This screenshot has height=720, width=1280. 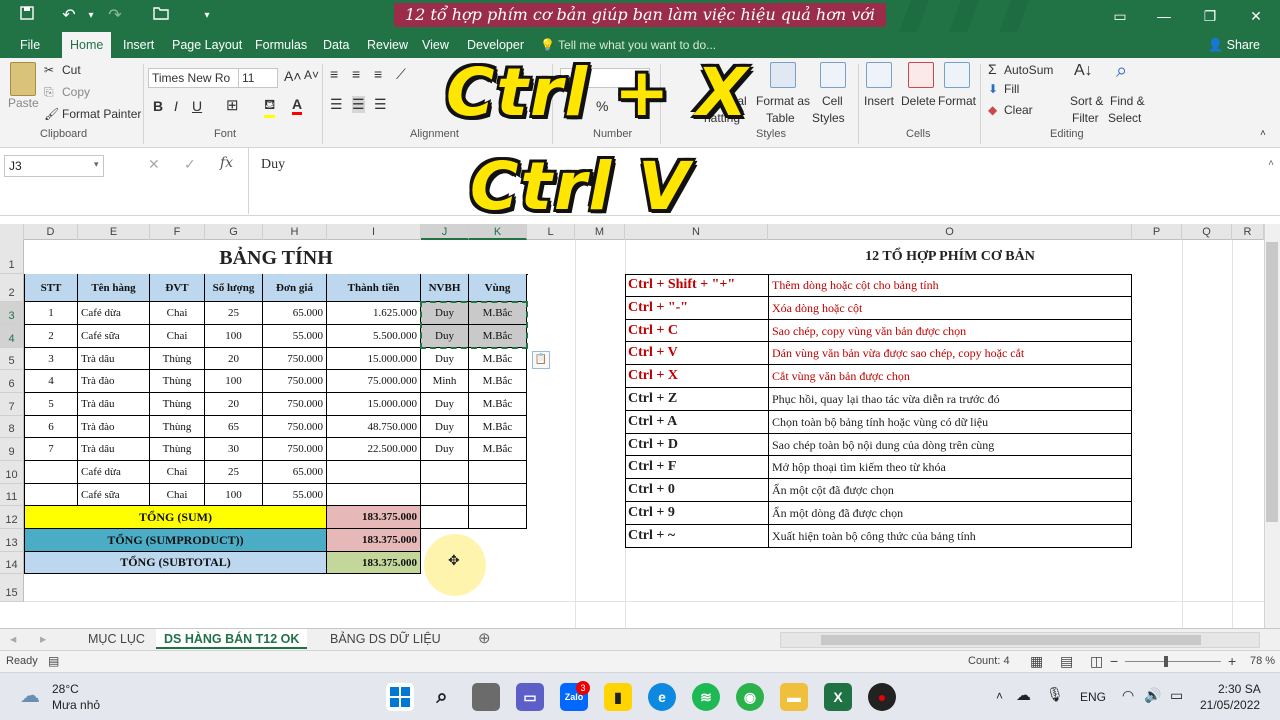 What do you see at coordinates (1207, 232) in the screenshot?
I see `col-header-q: Q` at bounding box center [1207, 232].